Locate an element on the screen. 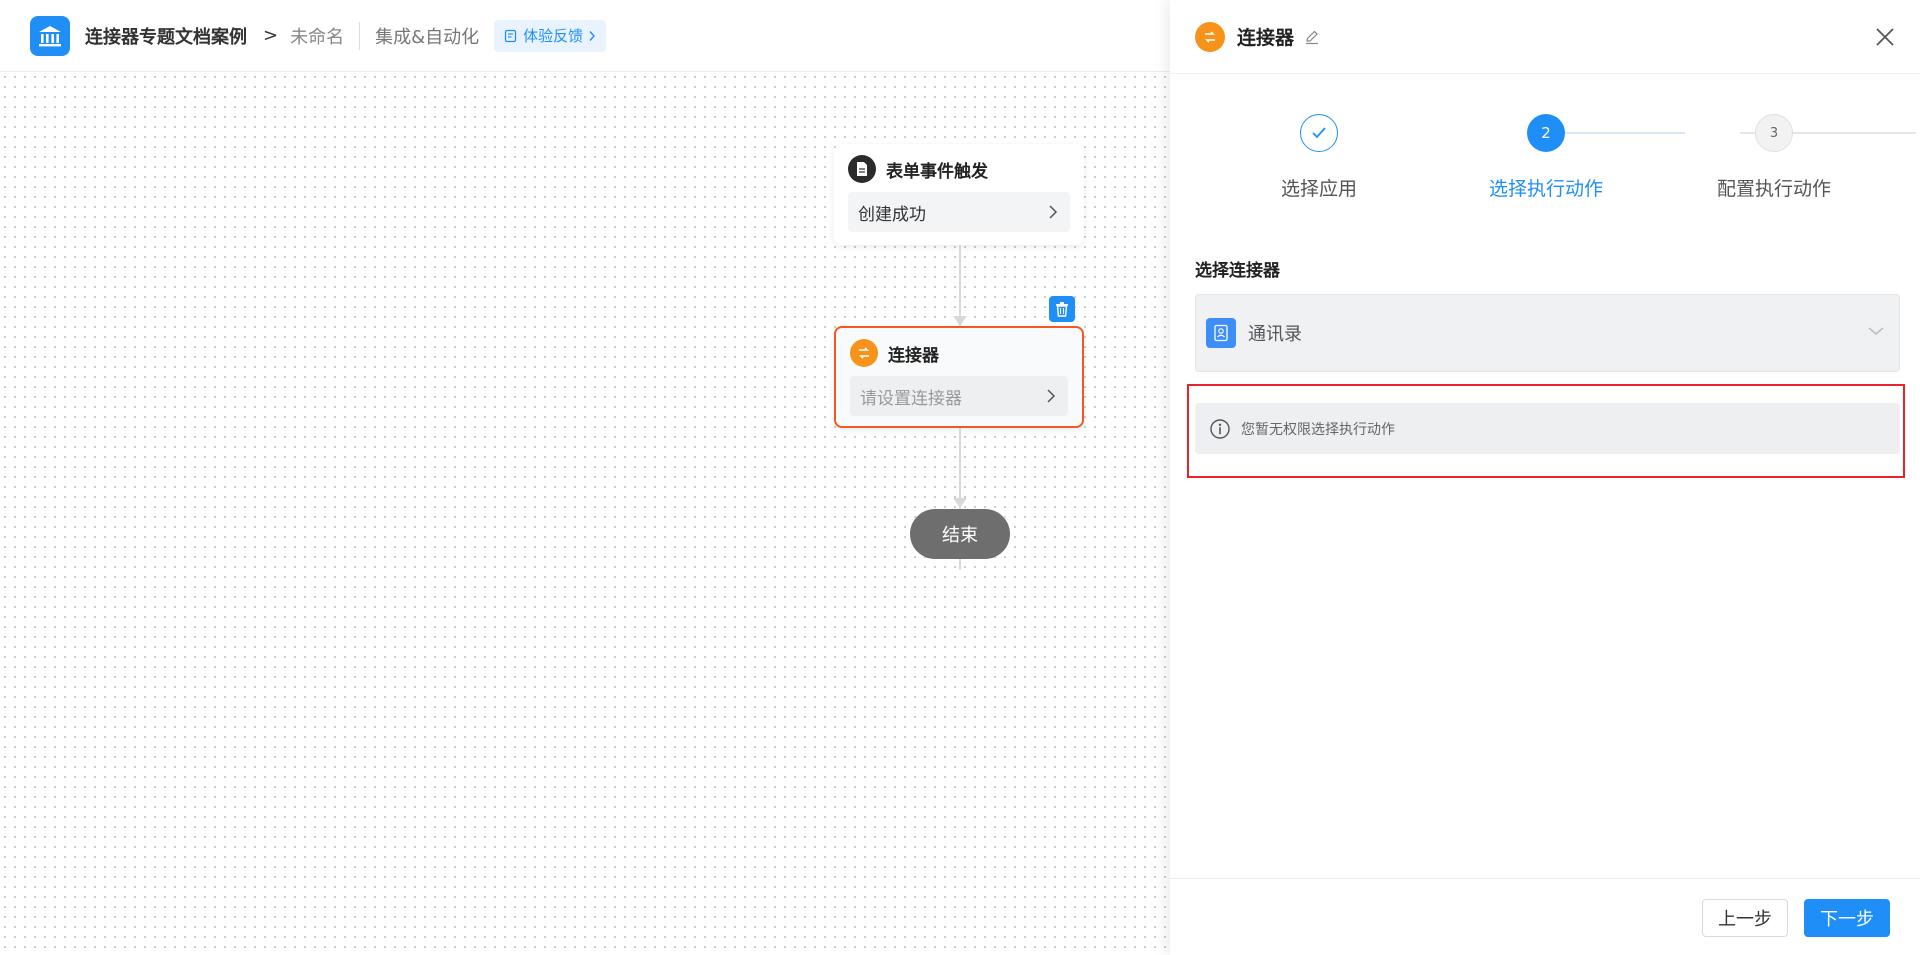 This screenshot has height=955, width=1920. connector-node-setting: 请设置连接器 is located at coordinates (959, 396).